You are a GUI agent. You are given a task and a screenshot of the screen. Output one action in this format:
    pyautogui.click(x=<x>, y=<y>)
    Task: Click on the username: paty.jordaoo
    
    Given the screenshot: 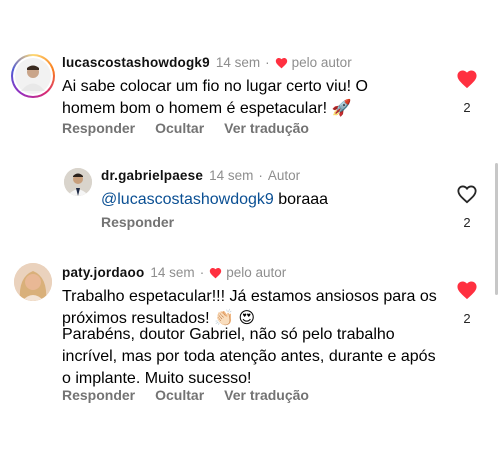 What is the action you would take?
    pyautogui.click(x=103, y=272)
    